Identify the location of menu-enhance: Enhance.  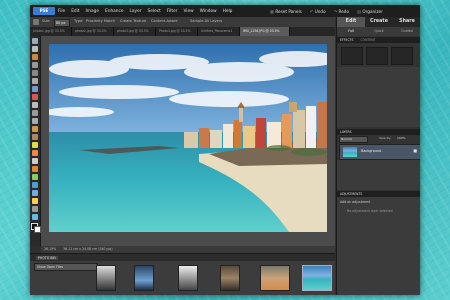
(114, 11).